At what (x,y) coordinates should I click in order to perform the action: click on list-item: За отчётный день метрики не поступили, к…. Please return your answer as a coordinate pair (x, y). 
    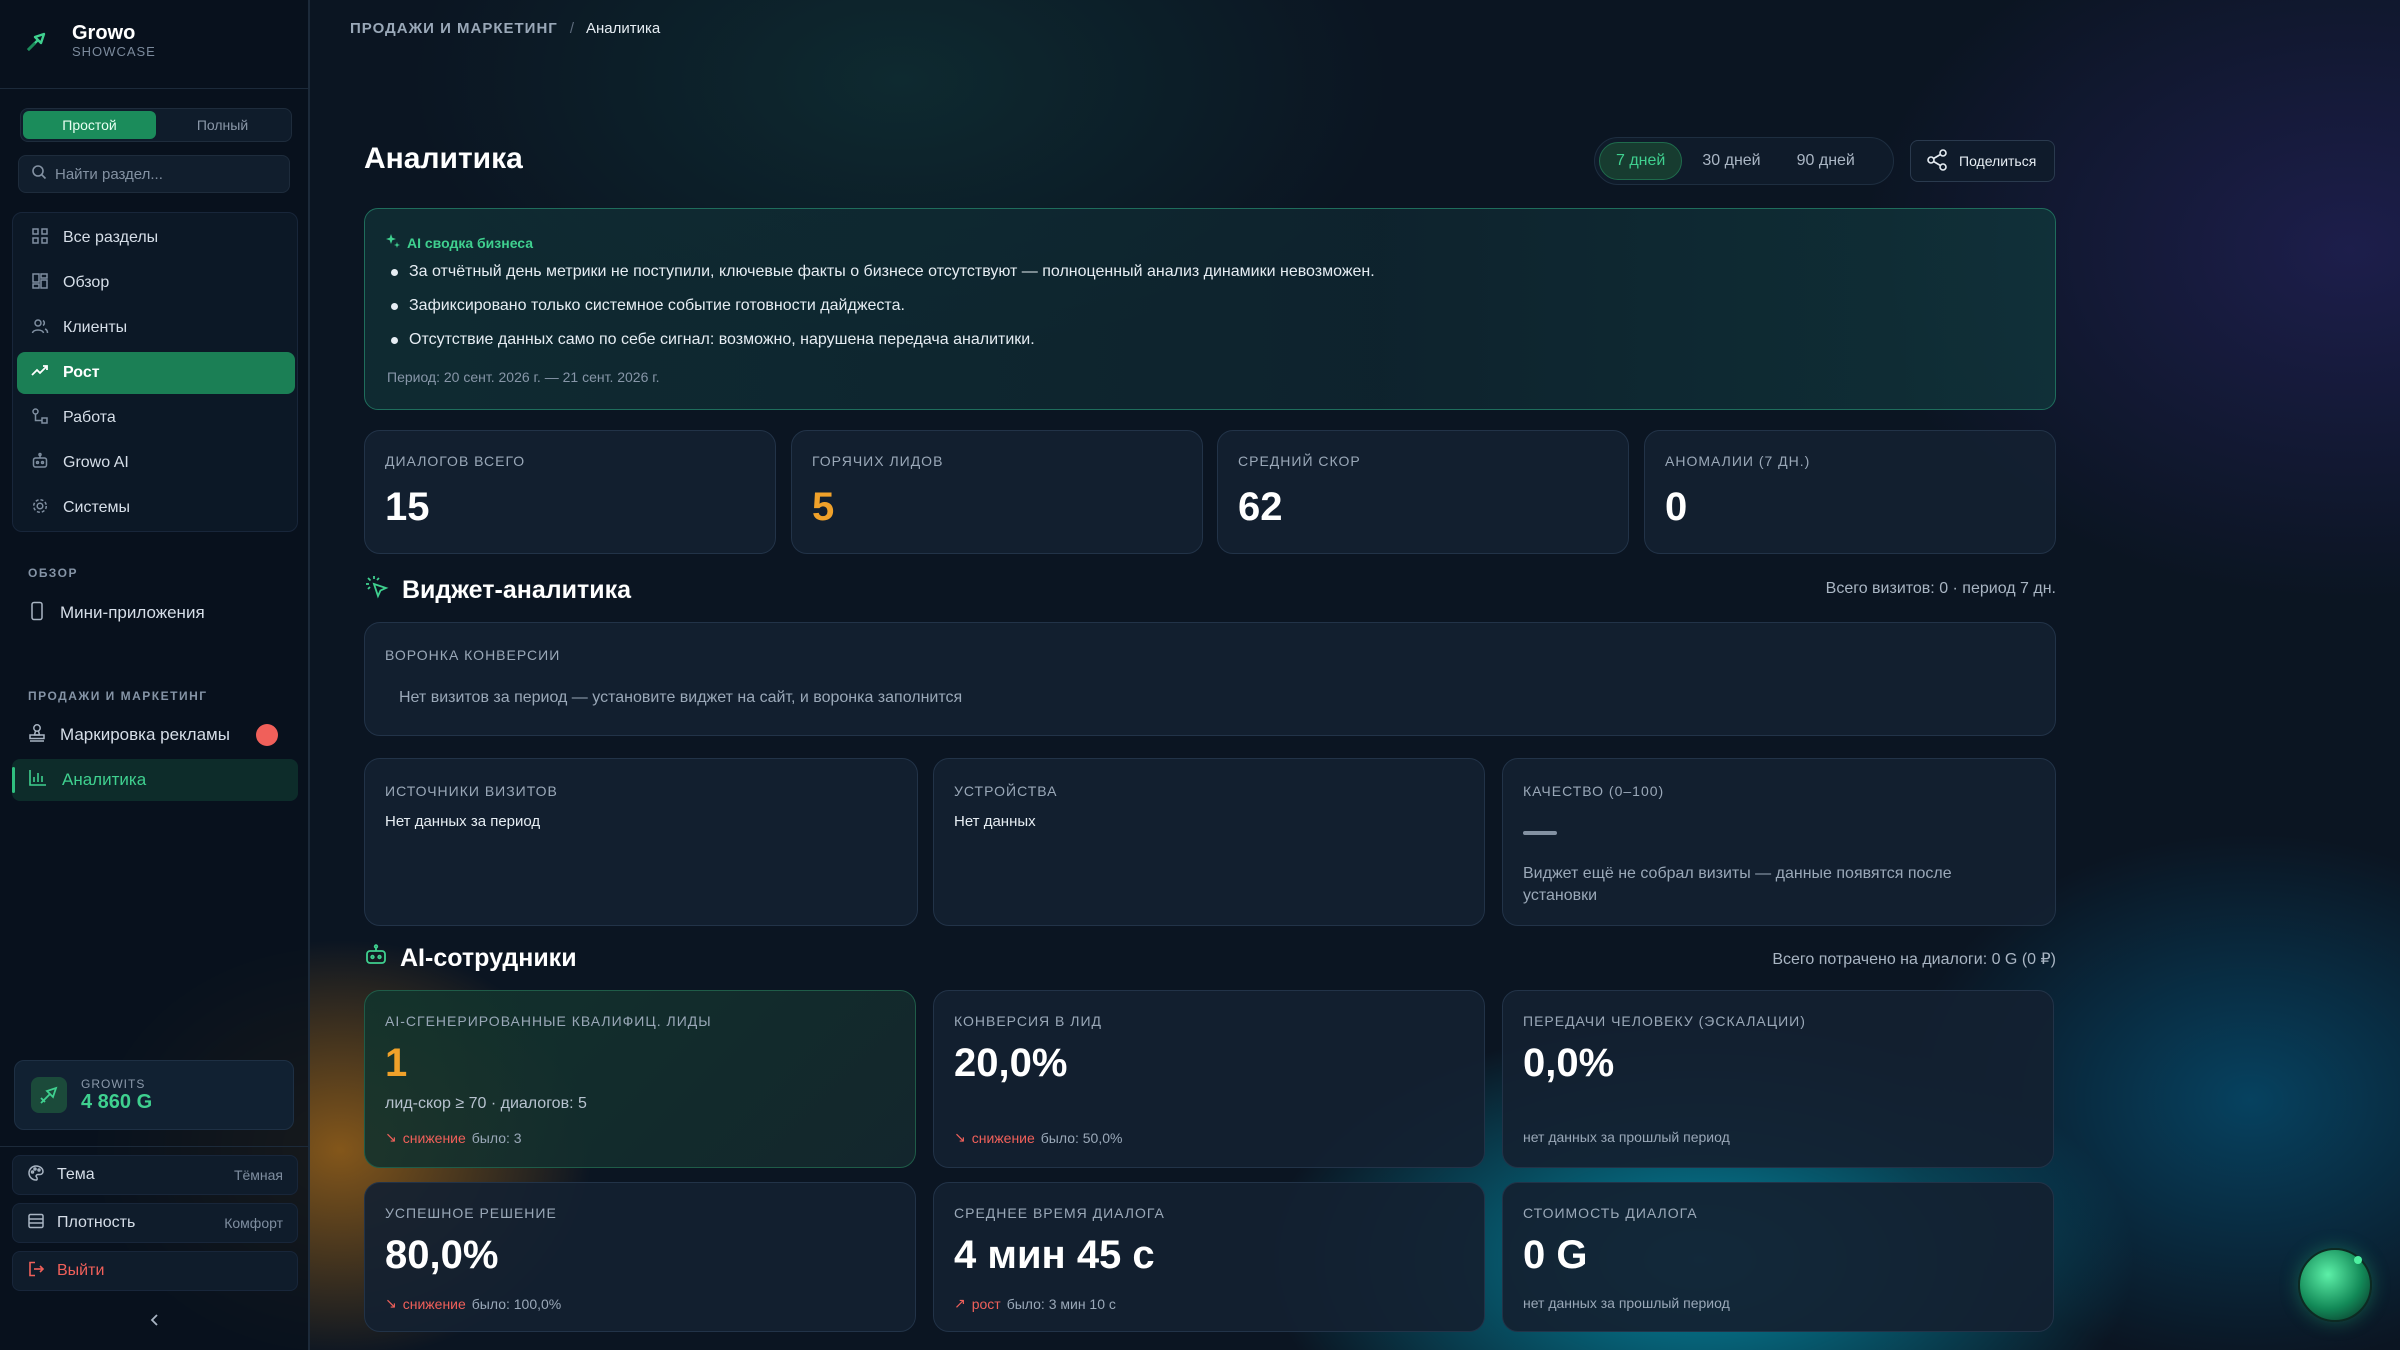
    Looking at the image, I should click on (881, 272).